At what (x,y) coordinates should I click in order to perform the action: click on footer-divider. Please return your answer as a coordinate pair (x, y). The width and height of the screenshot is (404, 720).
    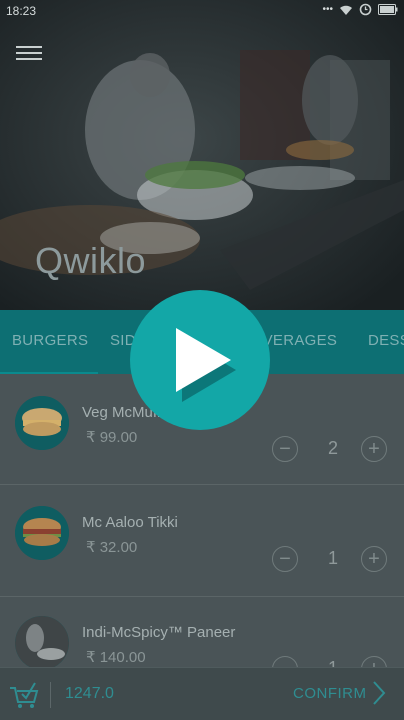
    Looking at the image, I should click on (50, 695).